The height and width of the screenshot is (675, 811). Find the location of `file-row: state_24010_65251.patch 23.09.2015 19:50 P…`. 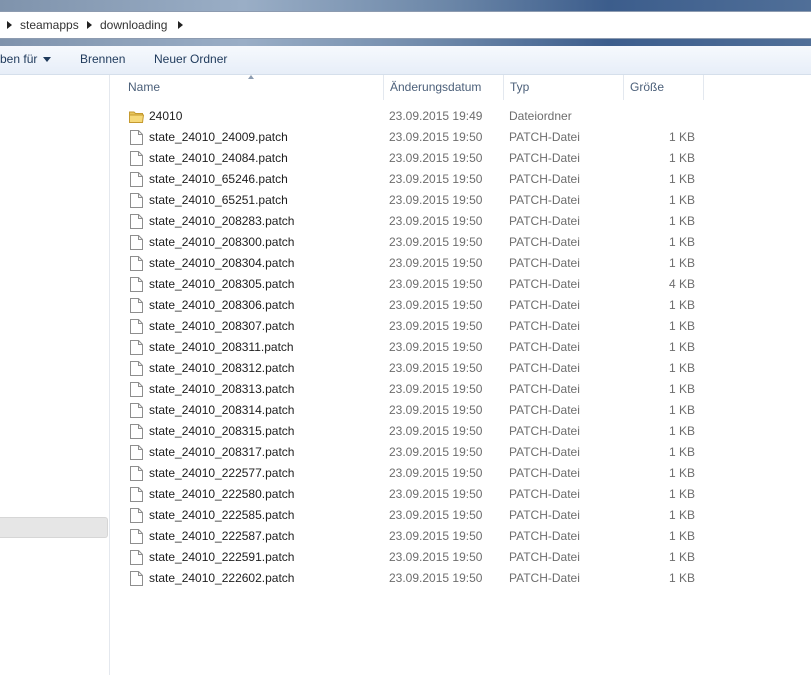

file-row: state_24010_65251.patch 23.09.2015 19:50 P… is located at coordinates (460, 200).